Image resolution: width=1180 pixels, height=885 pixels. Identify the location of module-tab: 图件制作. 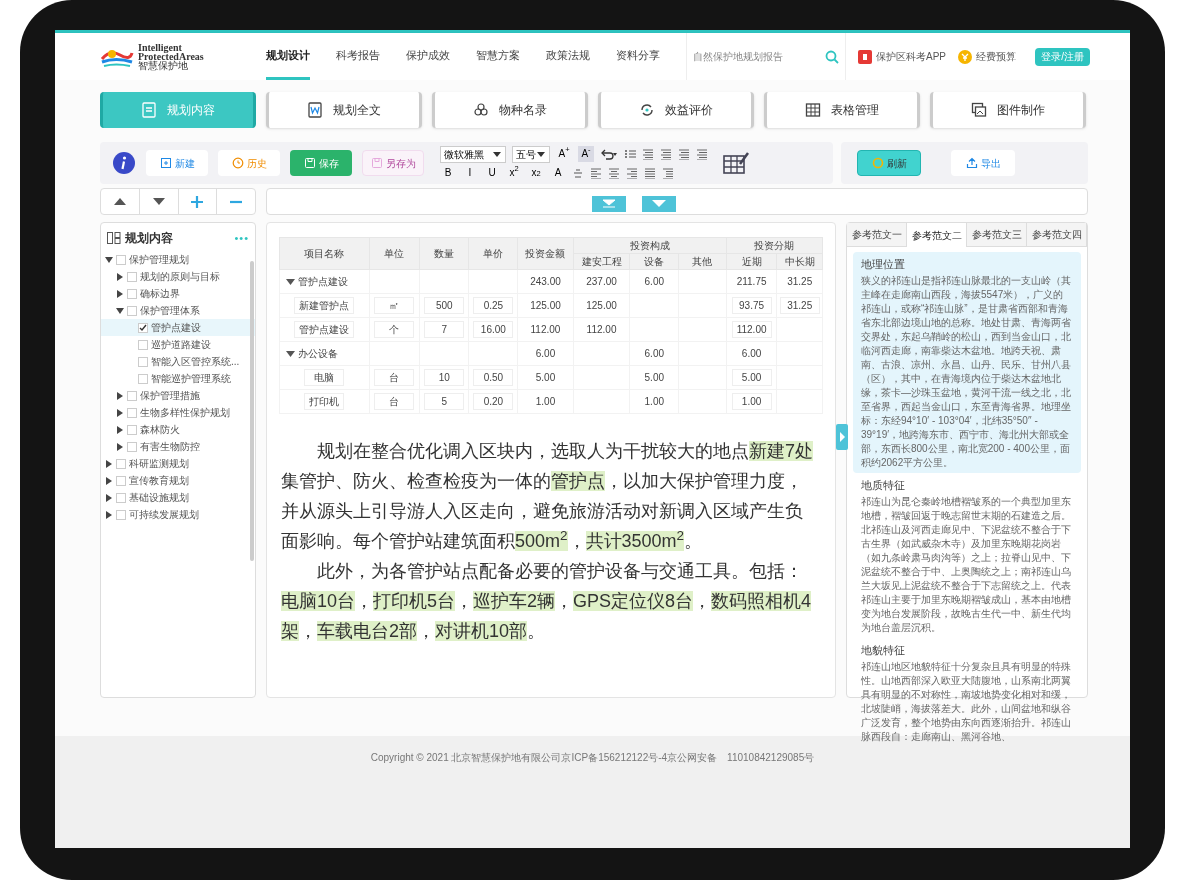
(1008, 110).